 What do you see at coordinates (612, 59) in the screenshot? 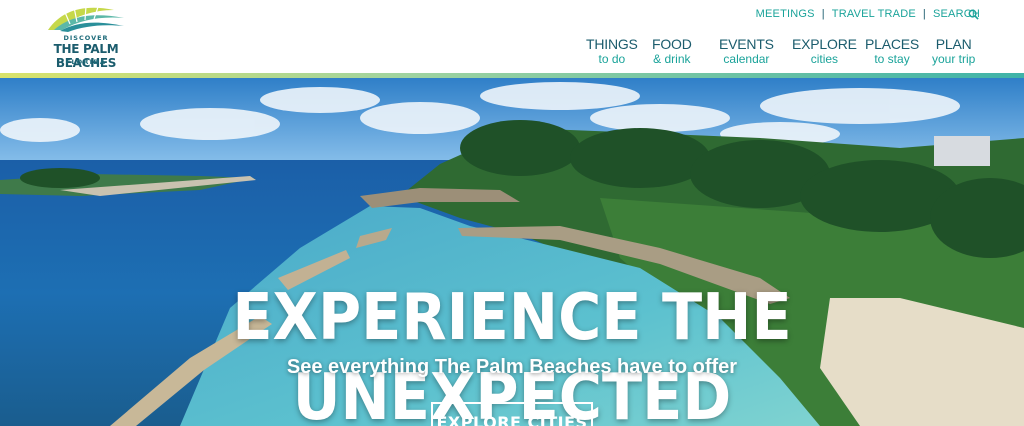
I see `nav-item-subtitle: to do` at bounding box center [612, 59].